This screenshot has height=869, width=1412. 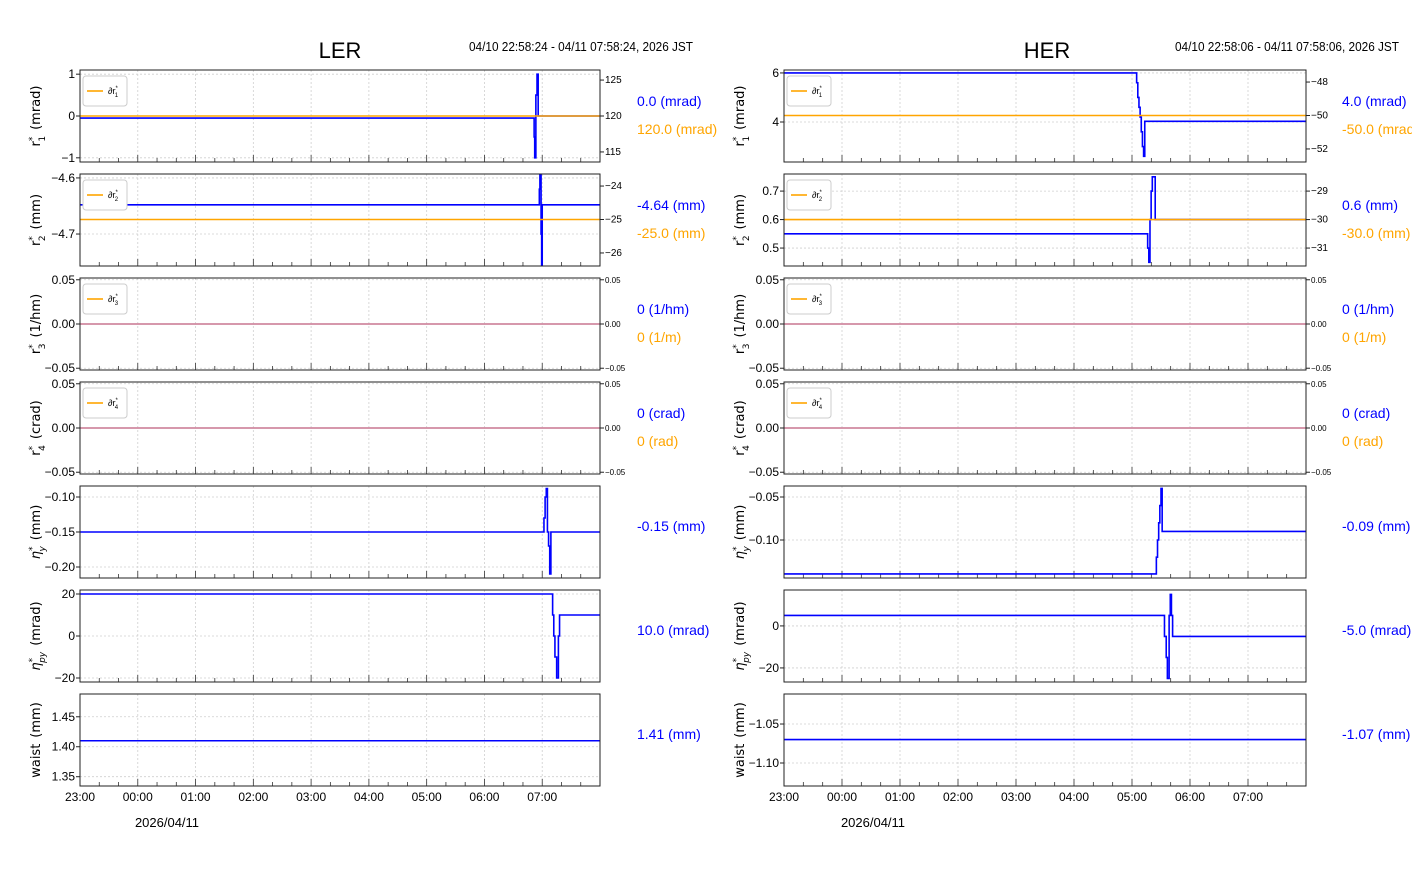 What do you see at coordinates (613, 253) in the screenshot?
I see `right-y-tick-label: −26` at bounding box center [613, 253].